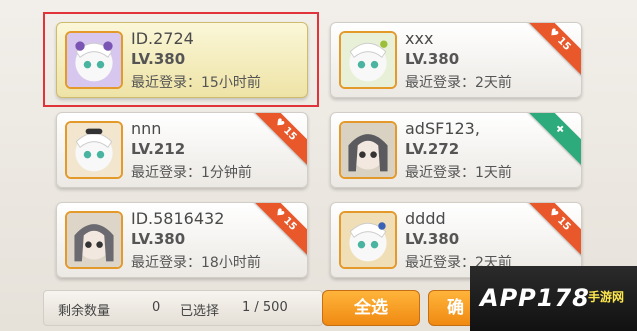 The width and height of the screenshot is (637, 331). Describe the element at coordinates (146, 128) in the screenshot. I see `account-id: nnn` at that location.